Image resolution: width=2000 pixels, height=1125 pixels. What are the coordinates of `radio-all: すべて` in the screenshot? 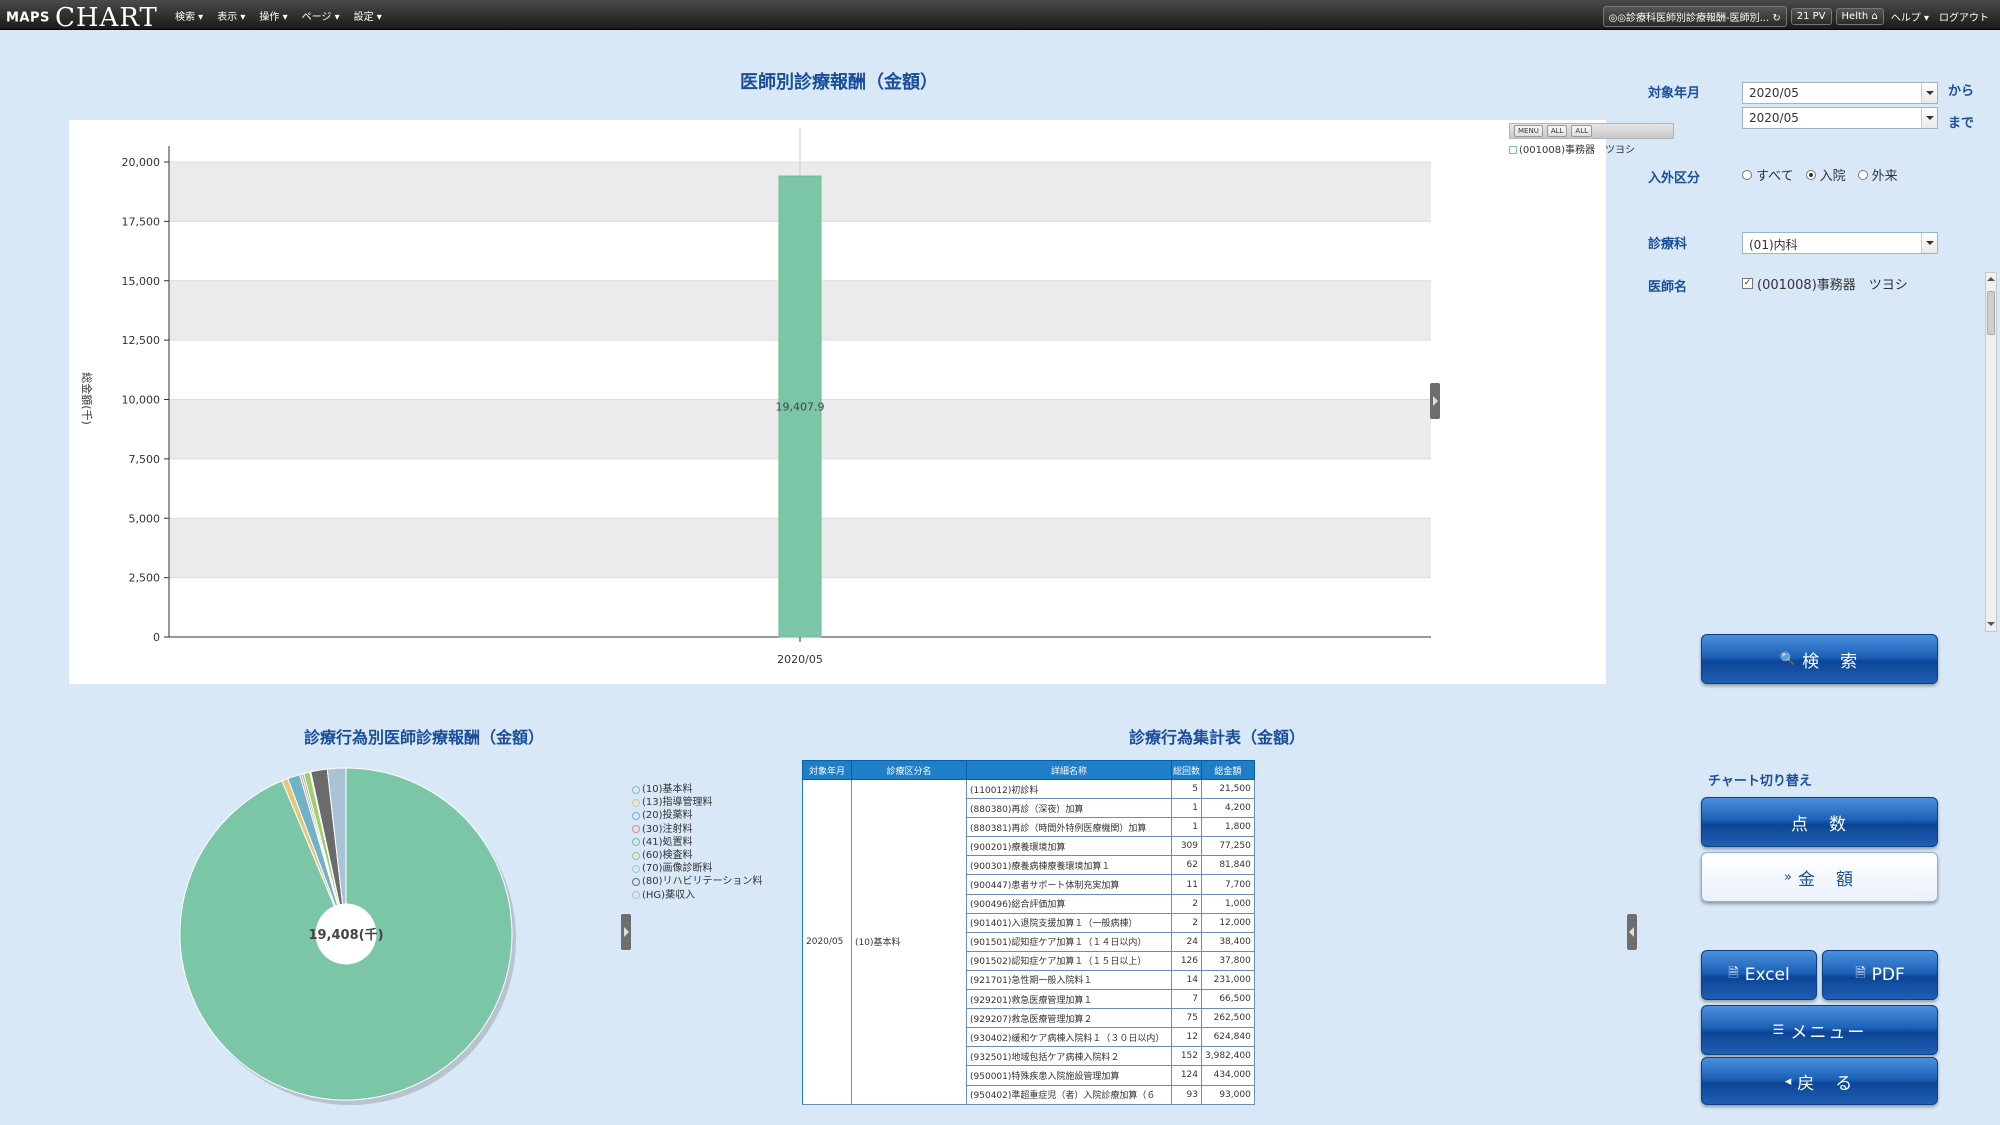 It's located at (1768, 174).